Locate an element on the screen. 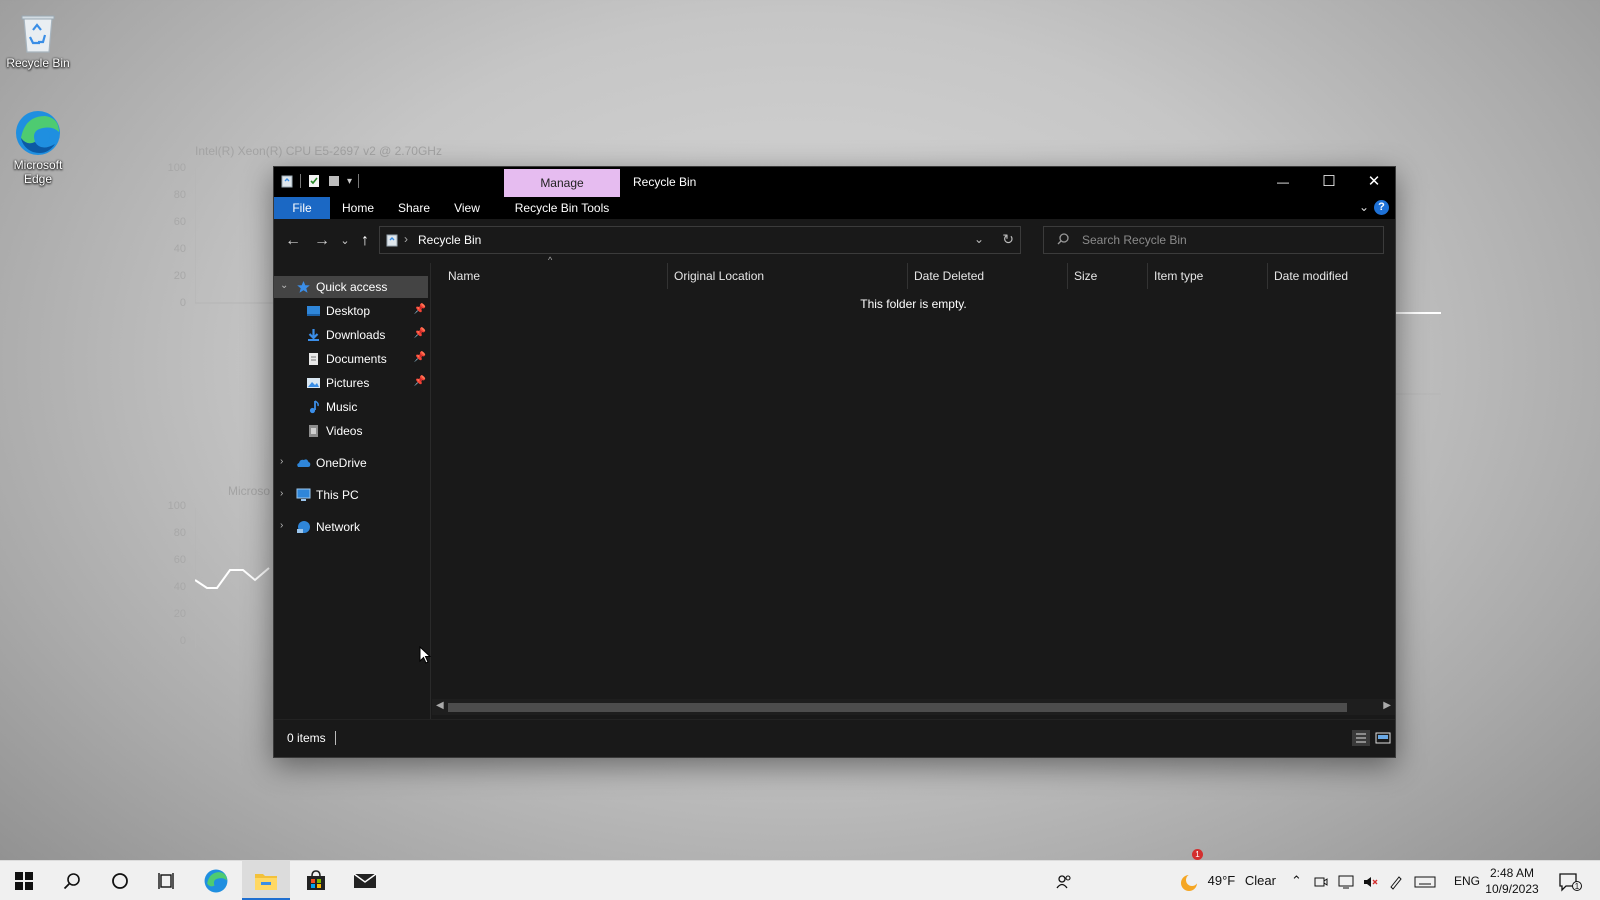  details-view-icon is located at coordinates (1361, 738).